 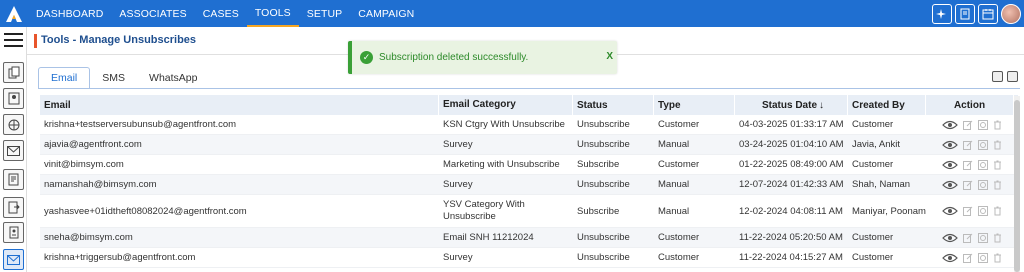 What do you see at coordinates (13, 72) in the screenshot?
I see `copy-icon` at bounding box center [13, 72].